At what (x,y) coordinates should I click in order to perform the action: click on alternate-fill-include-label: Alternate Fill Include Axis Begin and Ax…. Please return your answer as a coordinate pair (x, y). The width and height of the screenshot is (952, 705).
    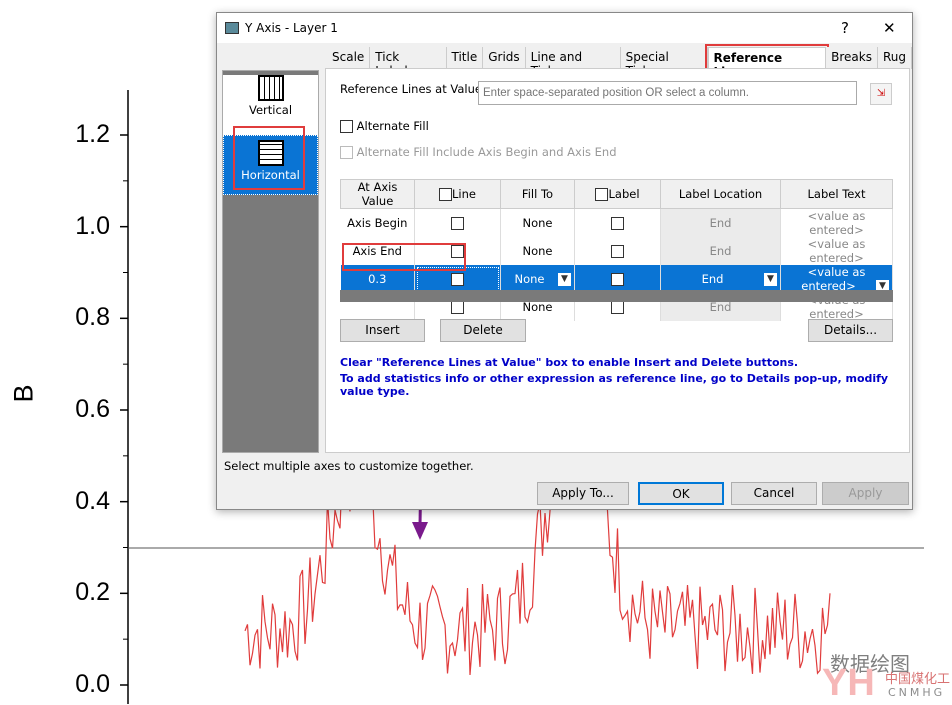
    Looking at the image, I should click on (486, 152).